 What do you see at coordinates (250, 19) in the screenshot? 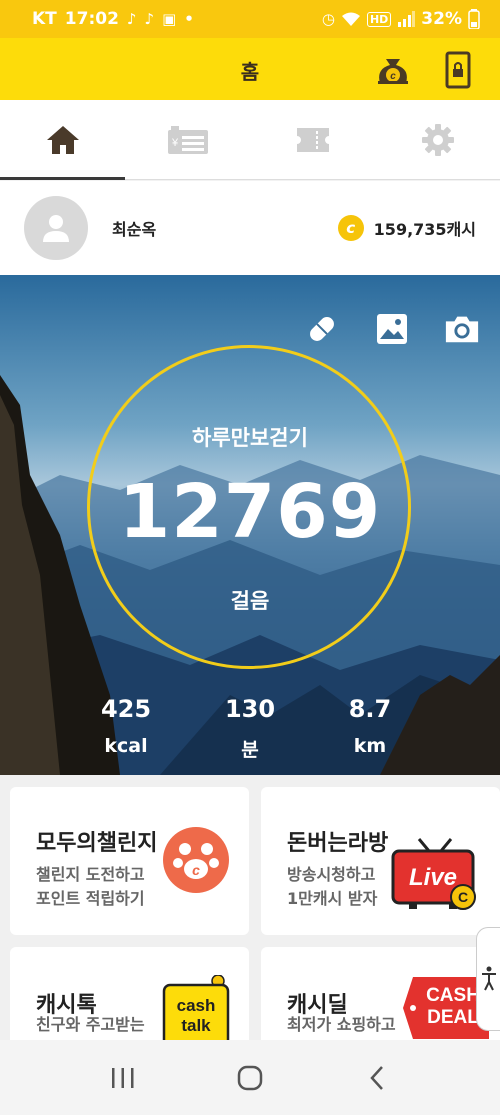
I see `status-bar: KT 17:02 ♪ ♪ ▣ • ◷ HD 32%` at bounding box center [250, 19].